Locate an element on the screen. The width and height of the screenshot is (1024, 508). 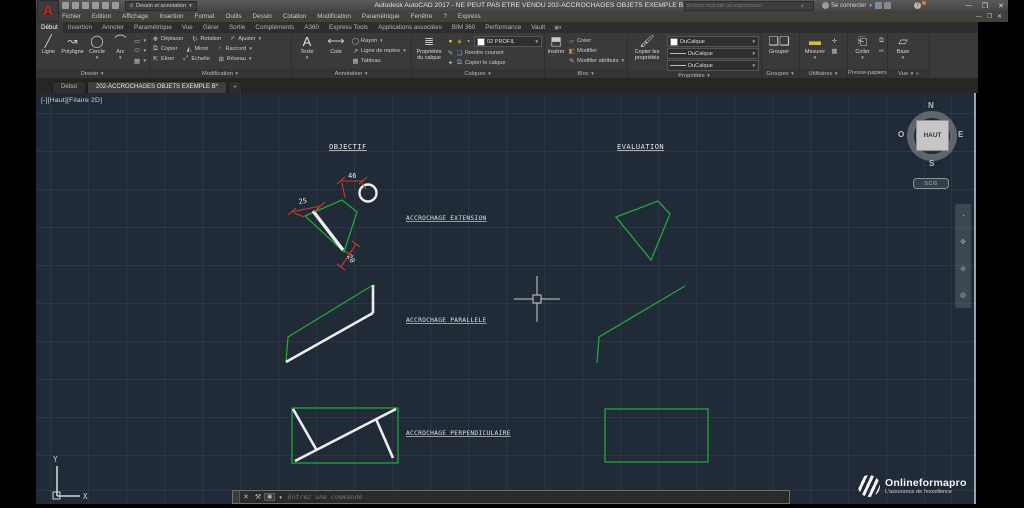
raccord-button: ◜ Raccord ▼ is located at coordinates (234, 48).